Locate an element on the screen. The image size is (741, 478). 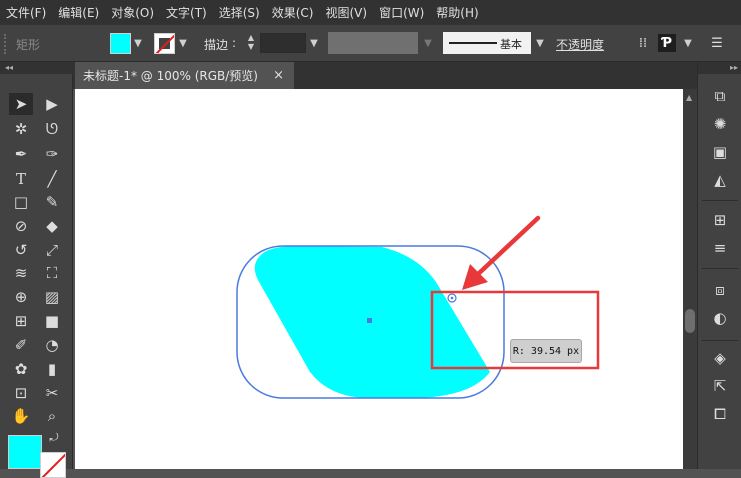
stroke-icon: ≡ is located at coordinates (720, 248).